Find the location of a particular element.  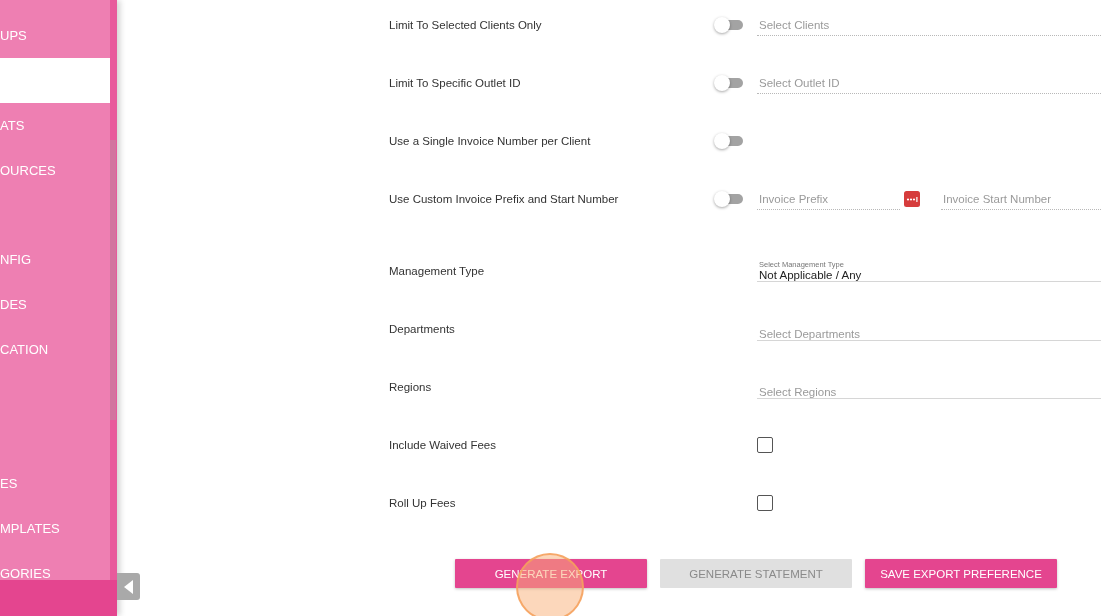

sidebar-item: GORIES is located at coordinates (25, 573).